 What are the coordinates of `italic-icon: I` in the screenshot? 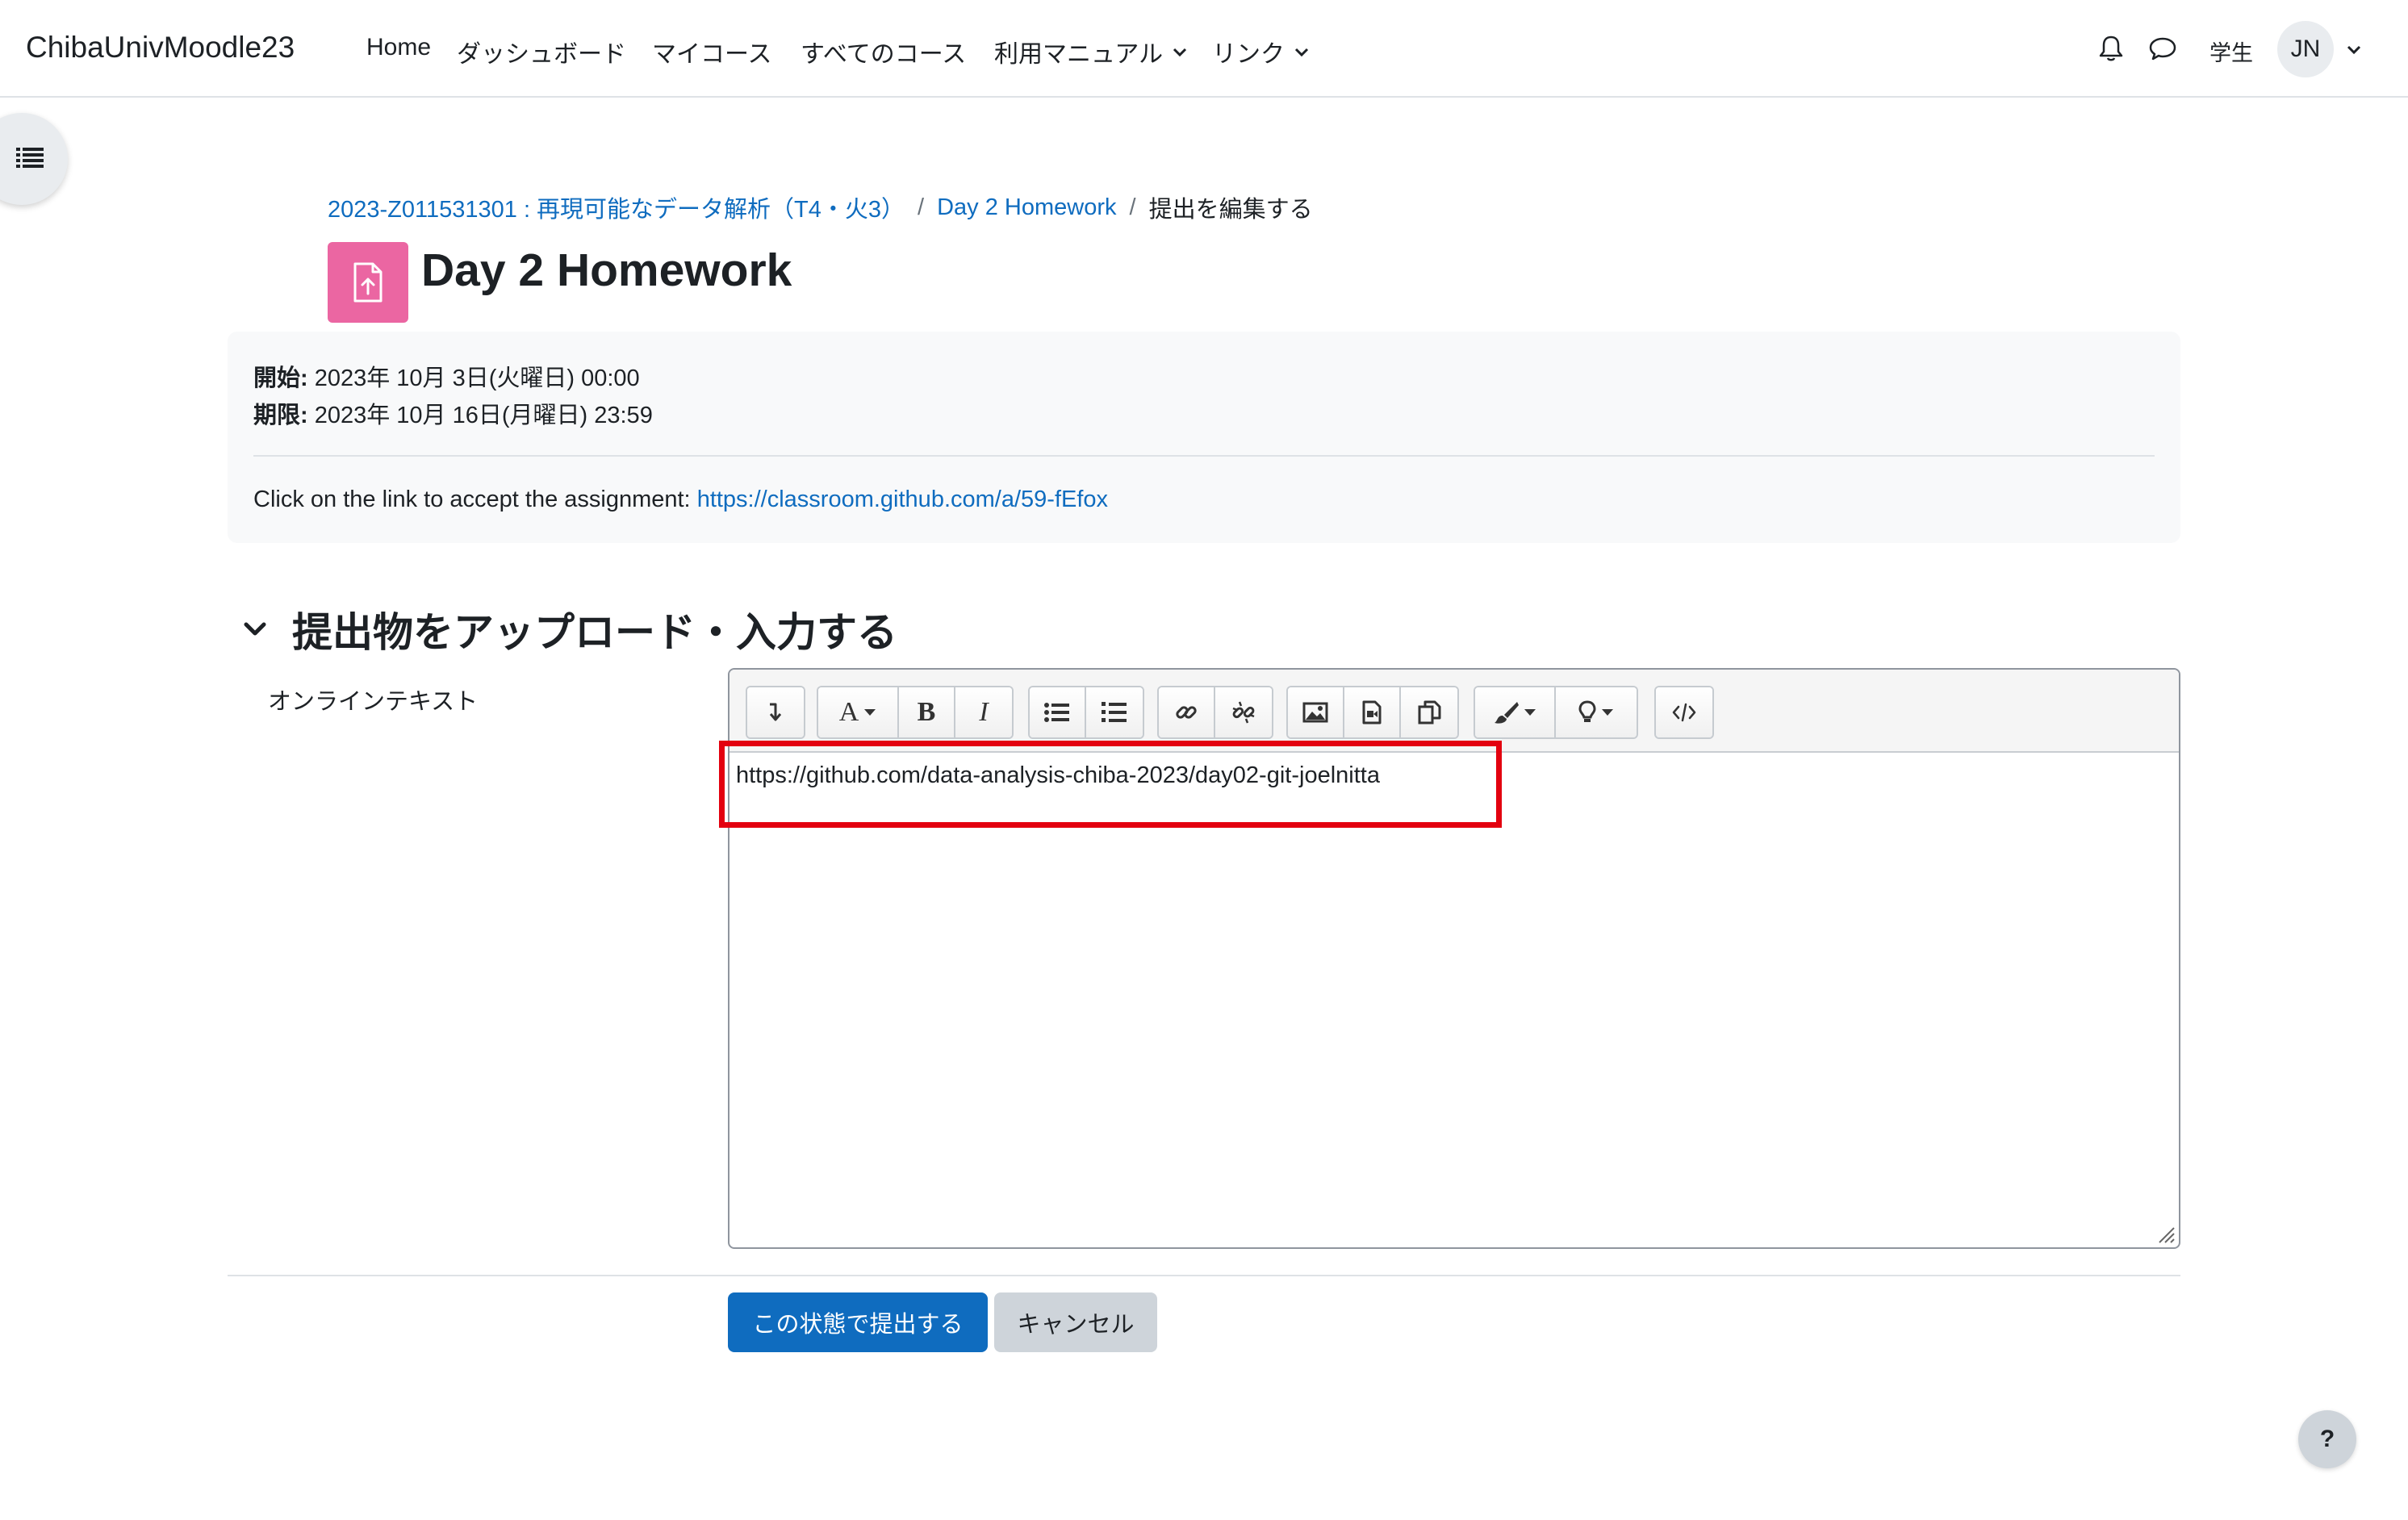 It's located at (983, 712).